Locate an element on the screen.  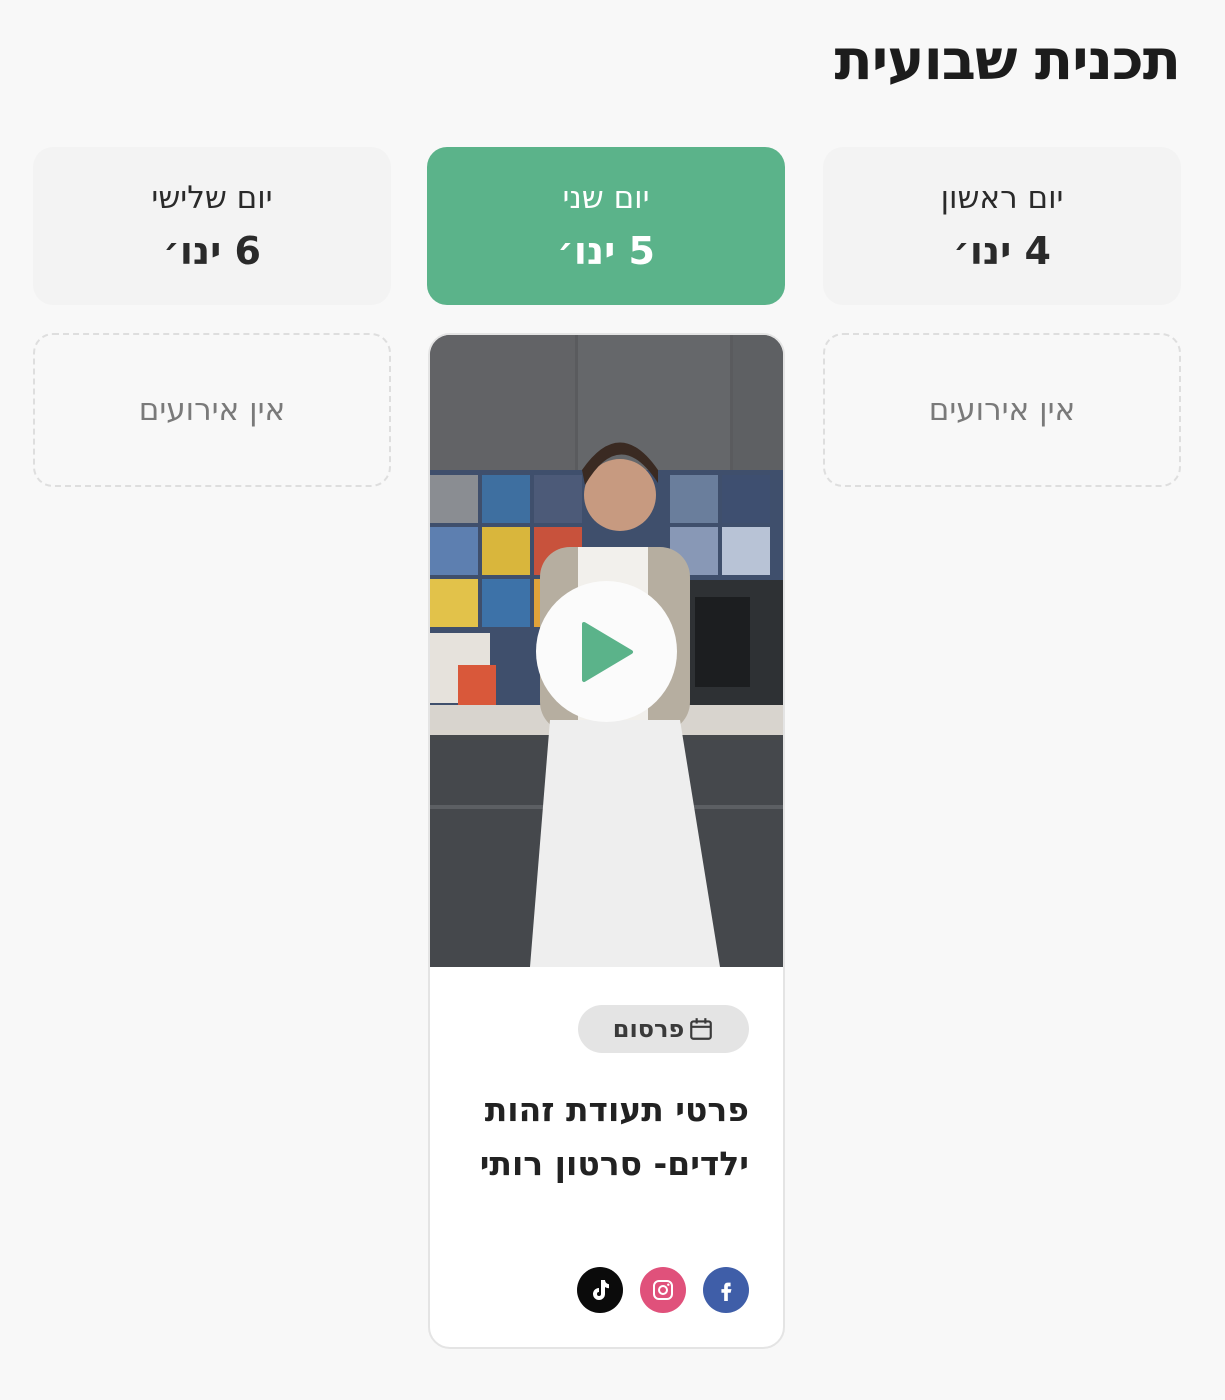
day-name: יום ראשון is located at coordinates (1002, 197).